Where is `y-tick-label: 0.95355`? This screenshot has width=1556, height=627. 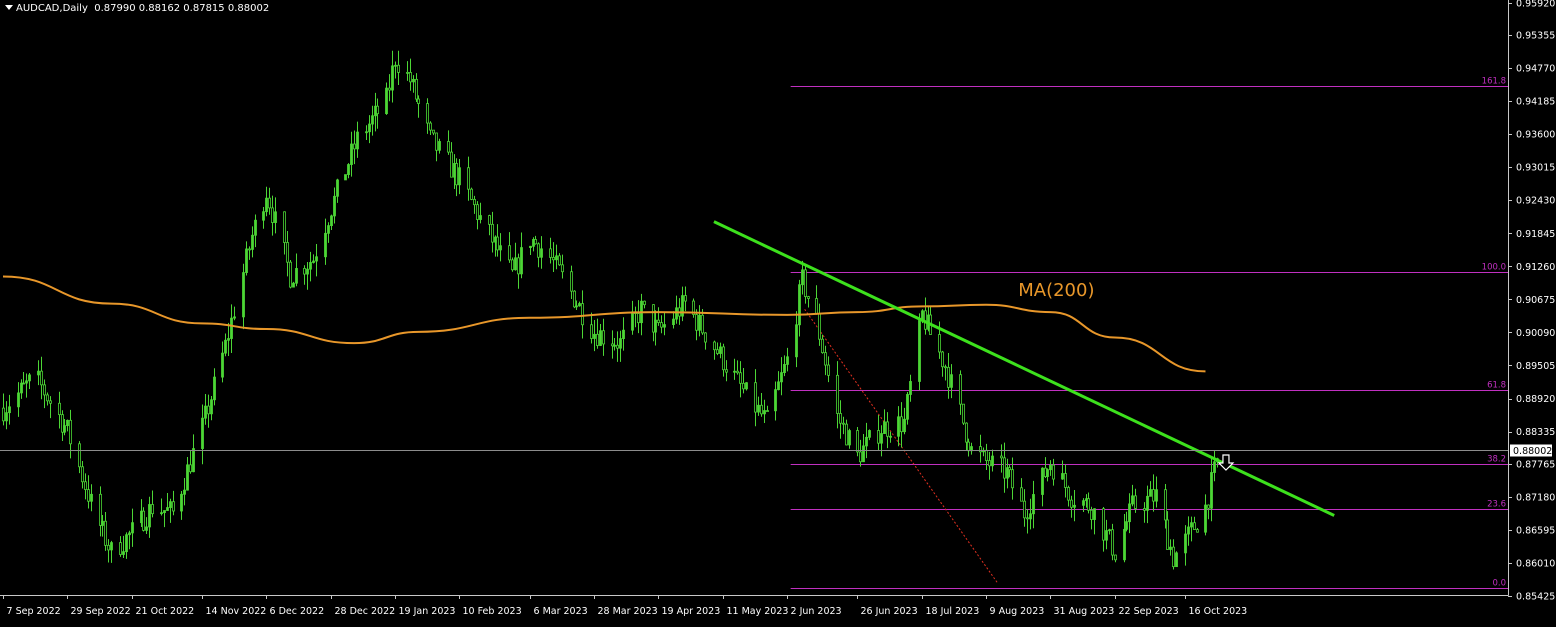 y-tick-label: 0.95355 is located at coordinates (1535, 35).